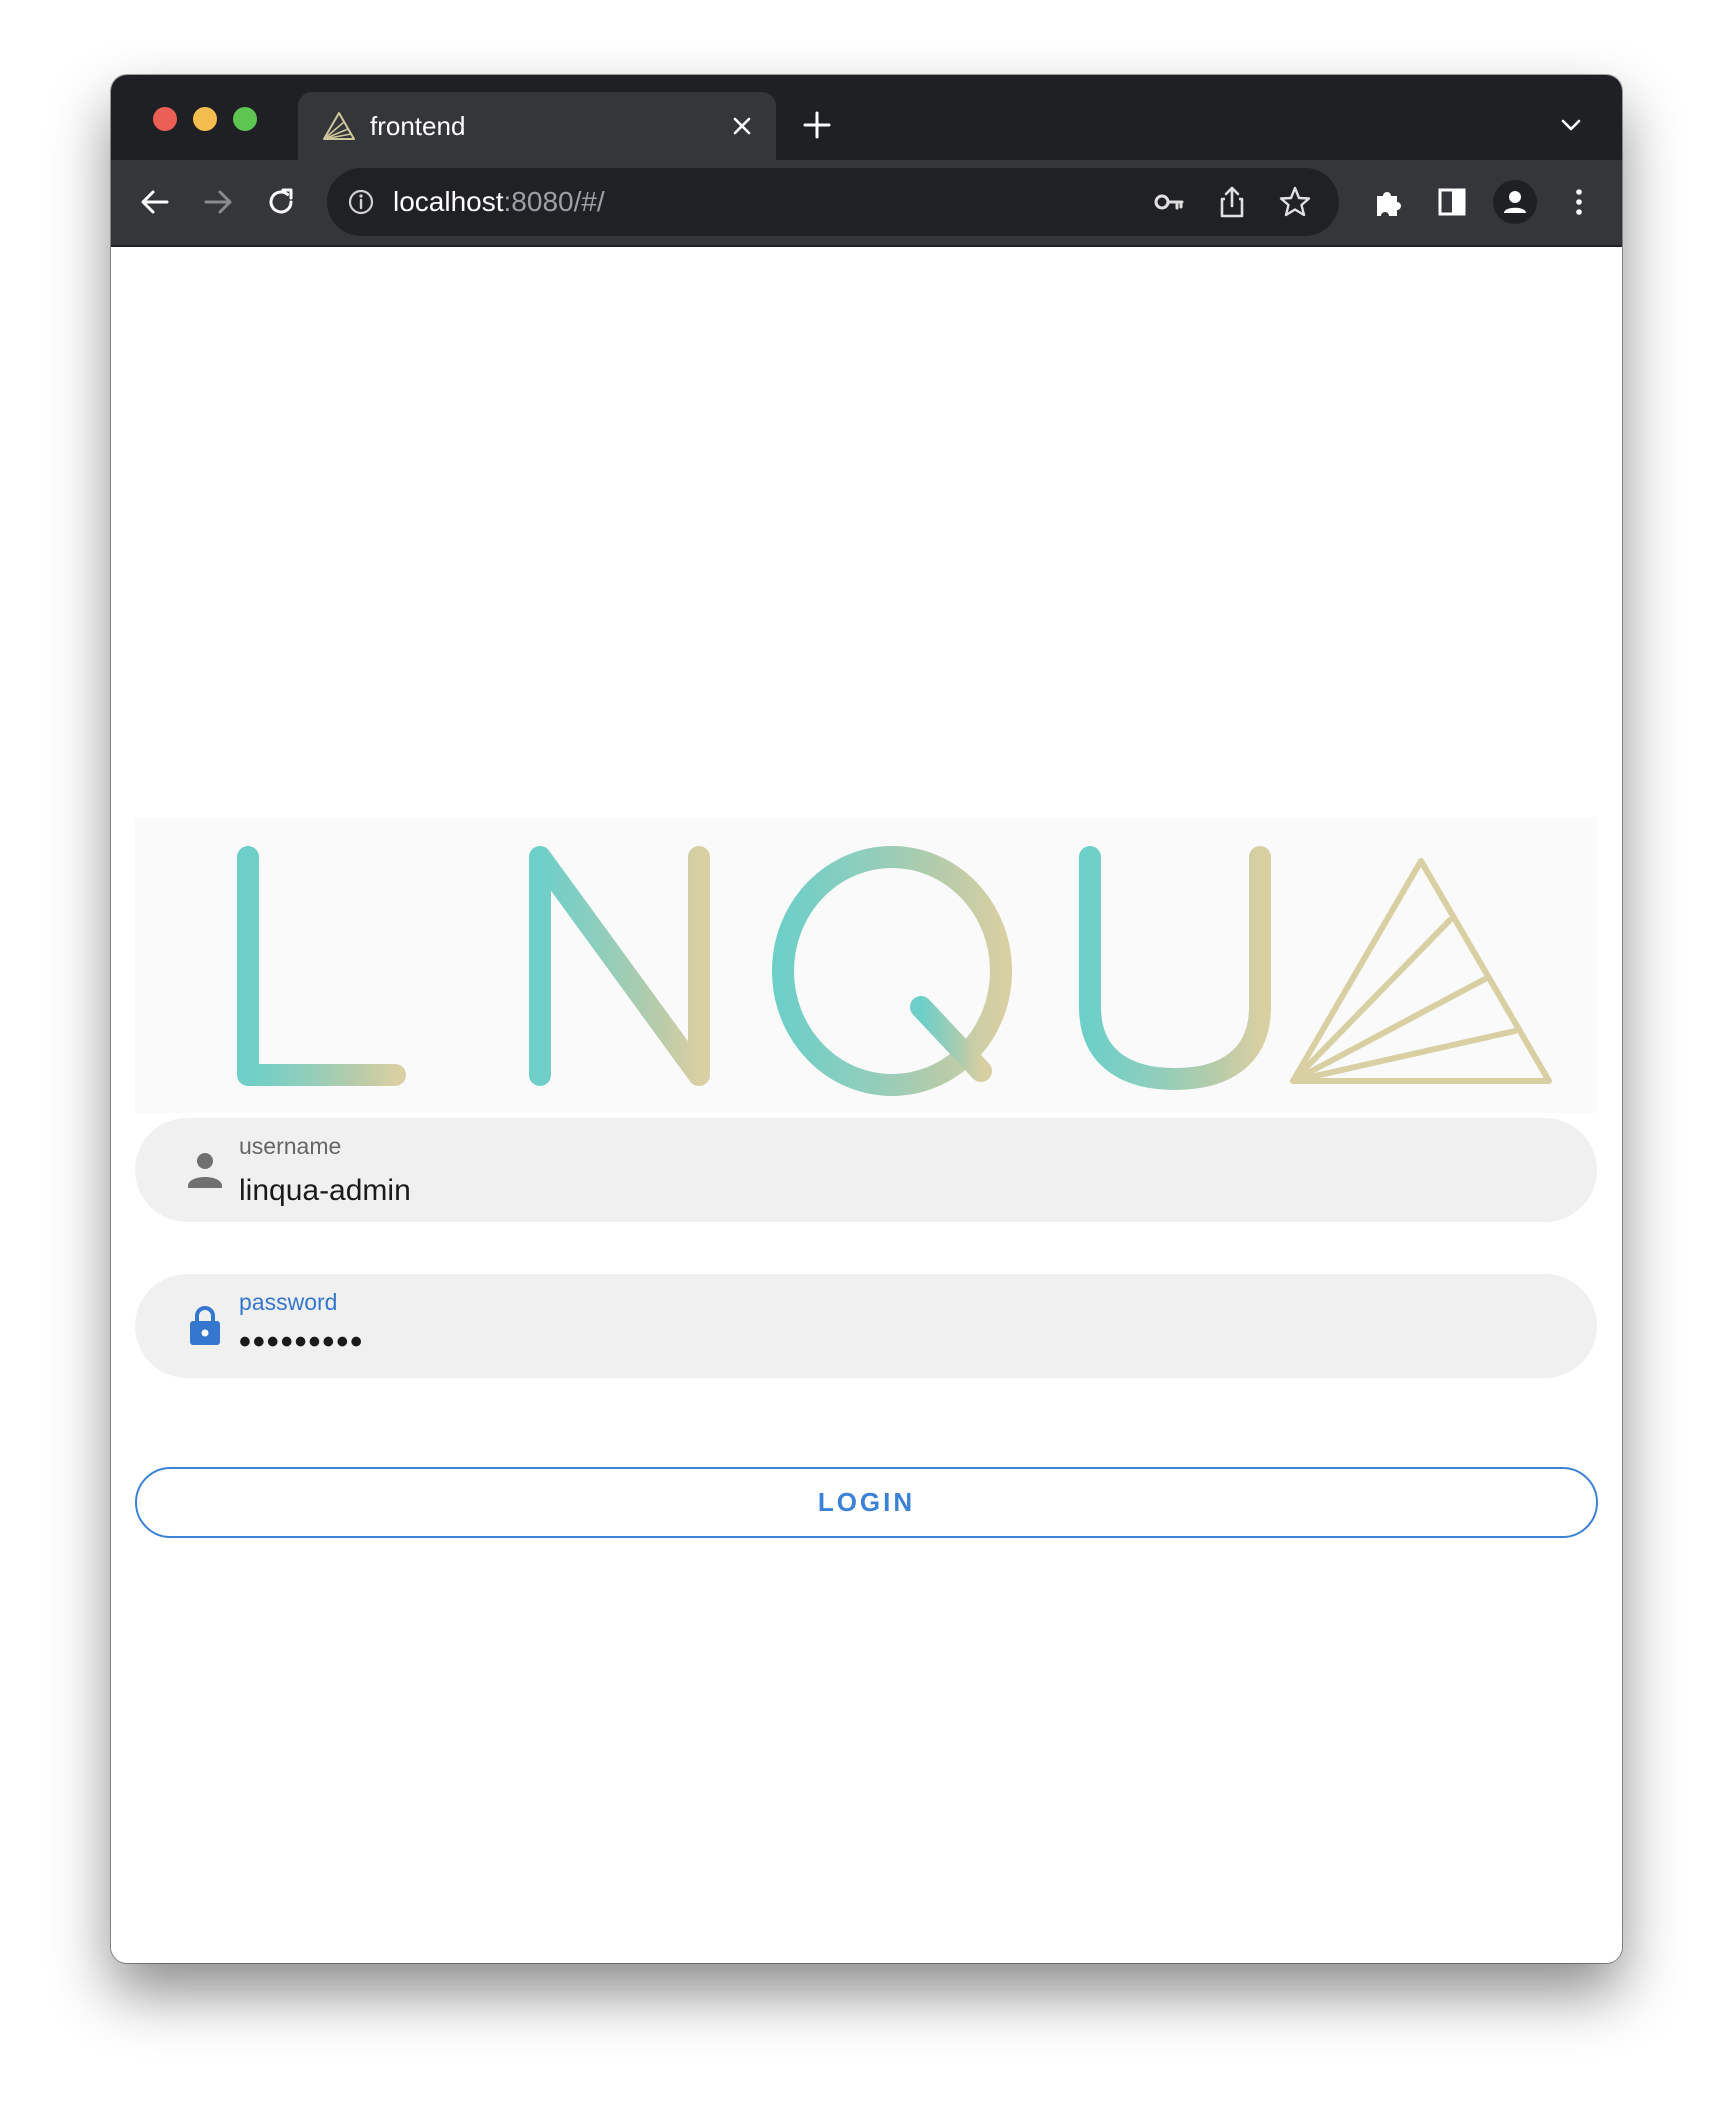 The height and width of the screenshot is (2112, 1736). What do you see at coordinates (205, 1325) in the screenshot?
I see `lock-icon` at bounding box center [205, 1325].